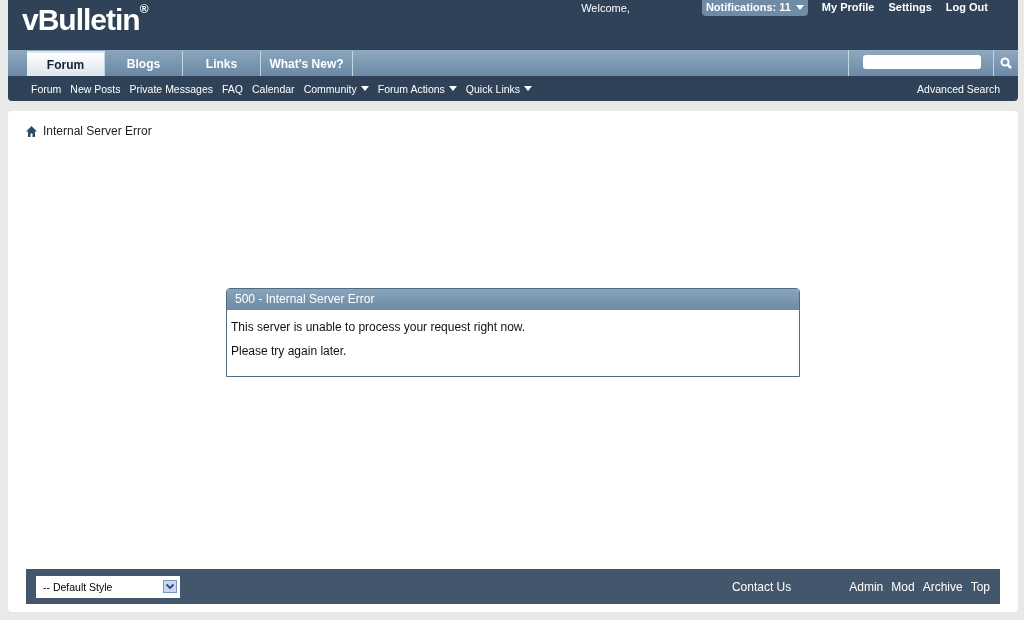 This screenshot has width=1024, height=620. I want to click on user-link: My Profile, so click(848, 7).